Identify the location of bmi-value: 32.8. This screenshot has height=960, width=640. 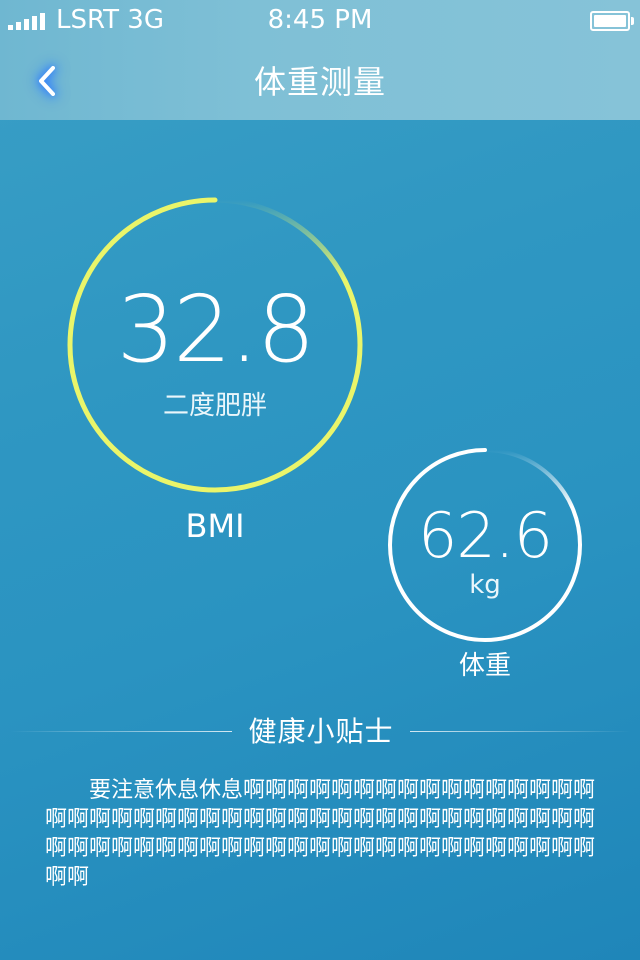
(216, 329).